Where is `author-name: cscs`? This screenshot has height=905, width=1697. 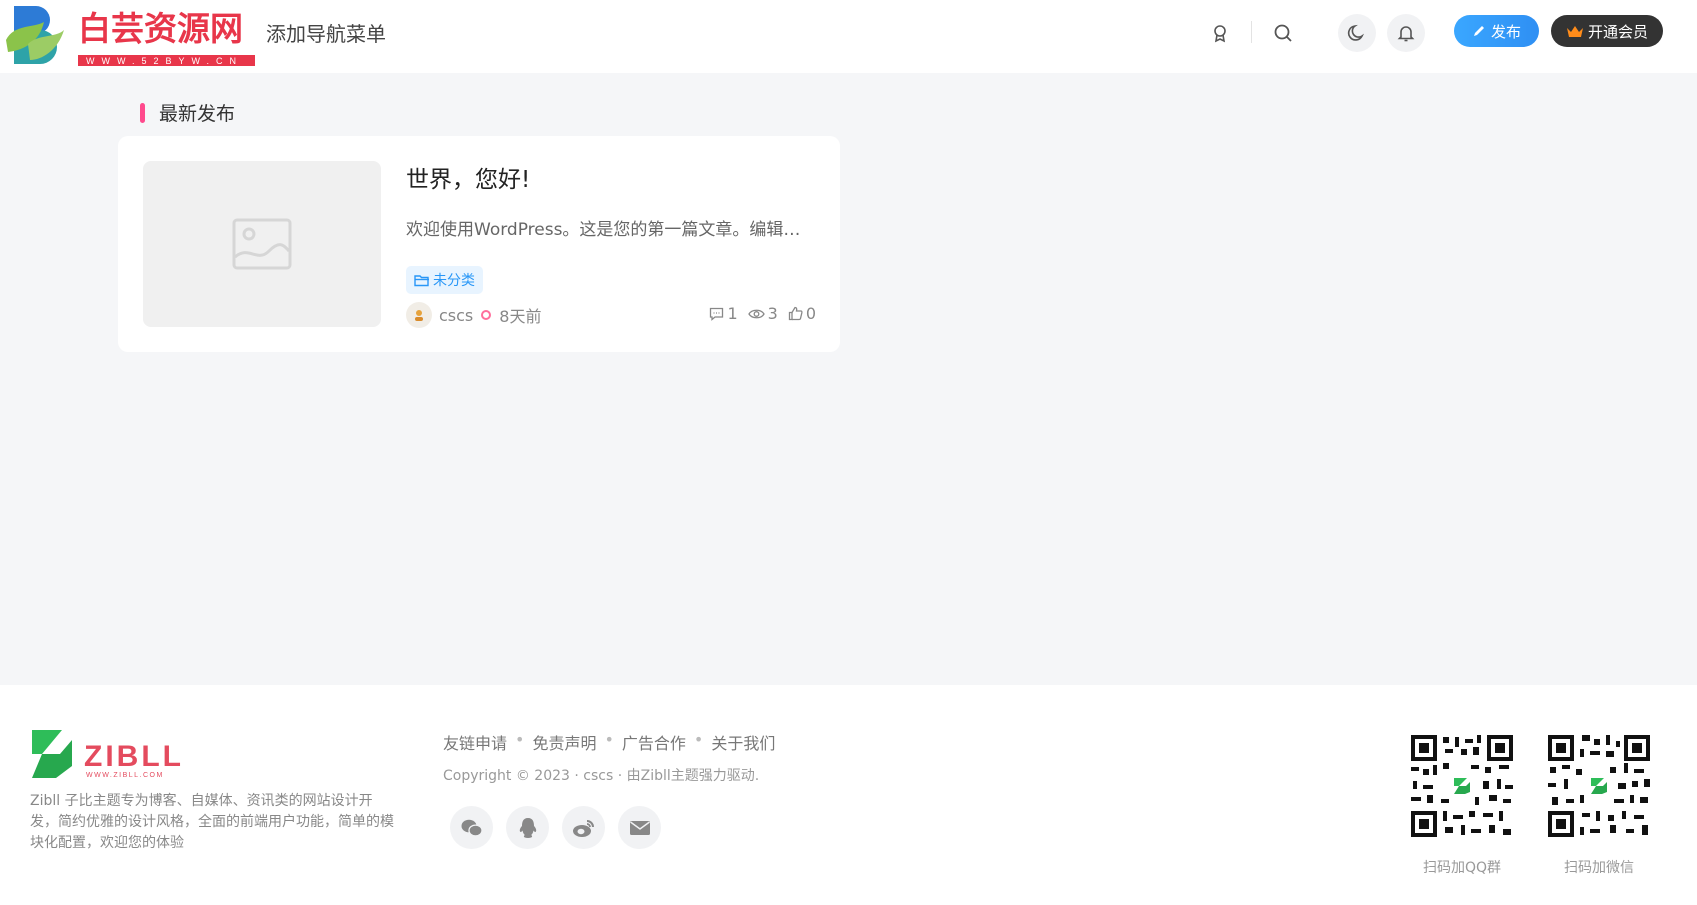
author-name: cscs is located at coordinates (456, 315).